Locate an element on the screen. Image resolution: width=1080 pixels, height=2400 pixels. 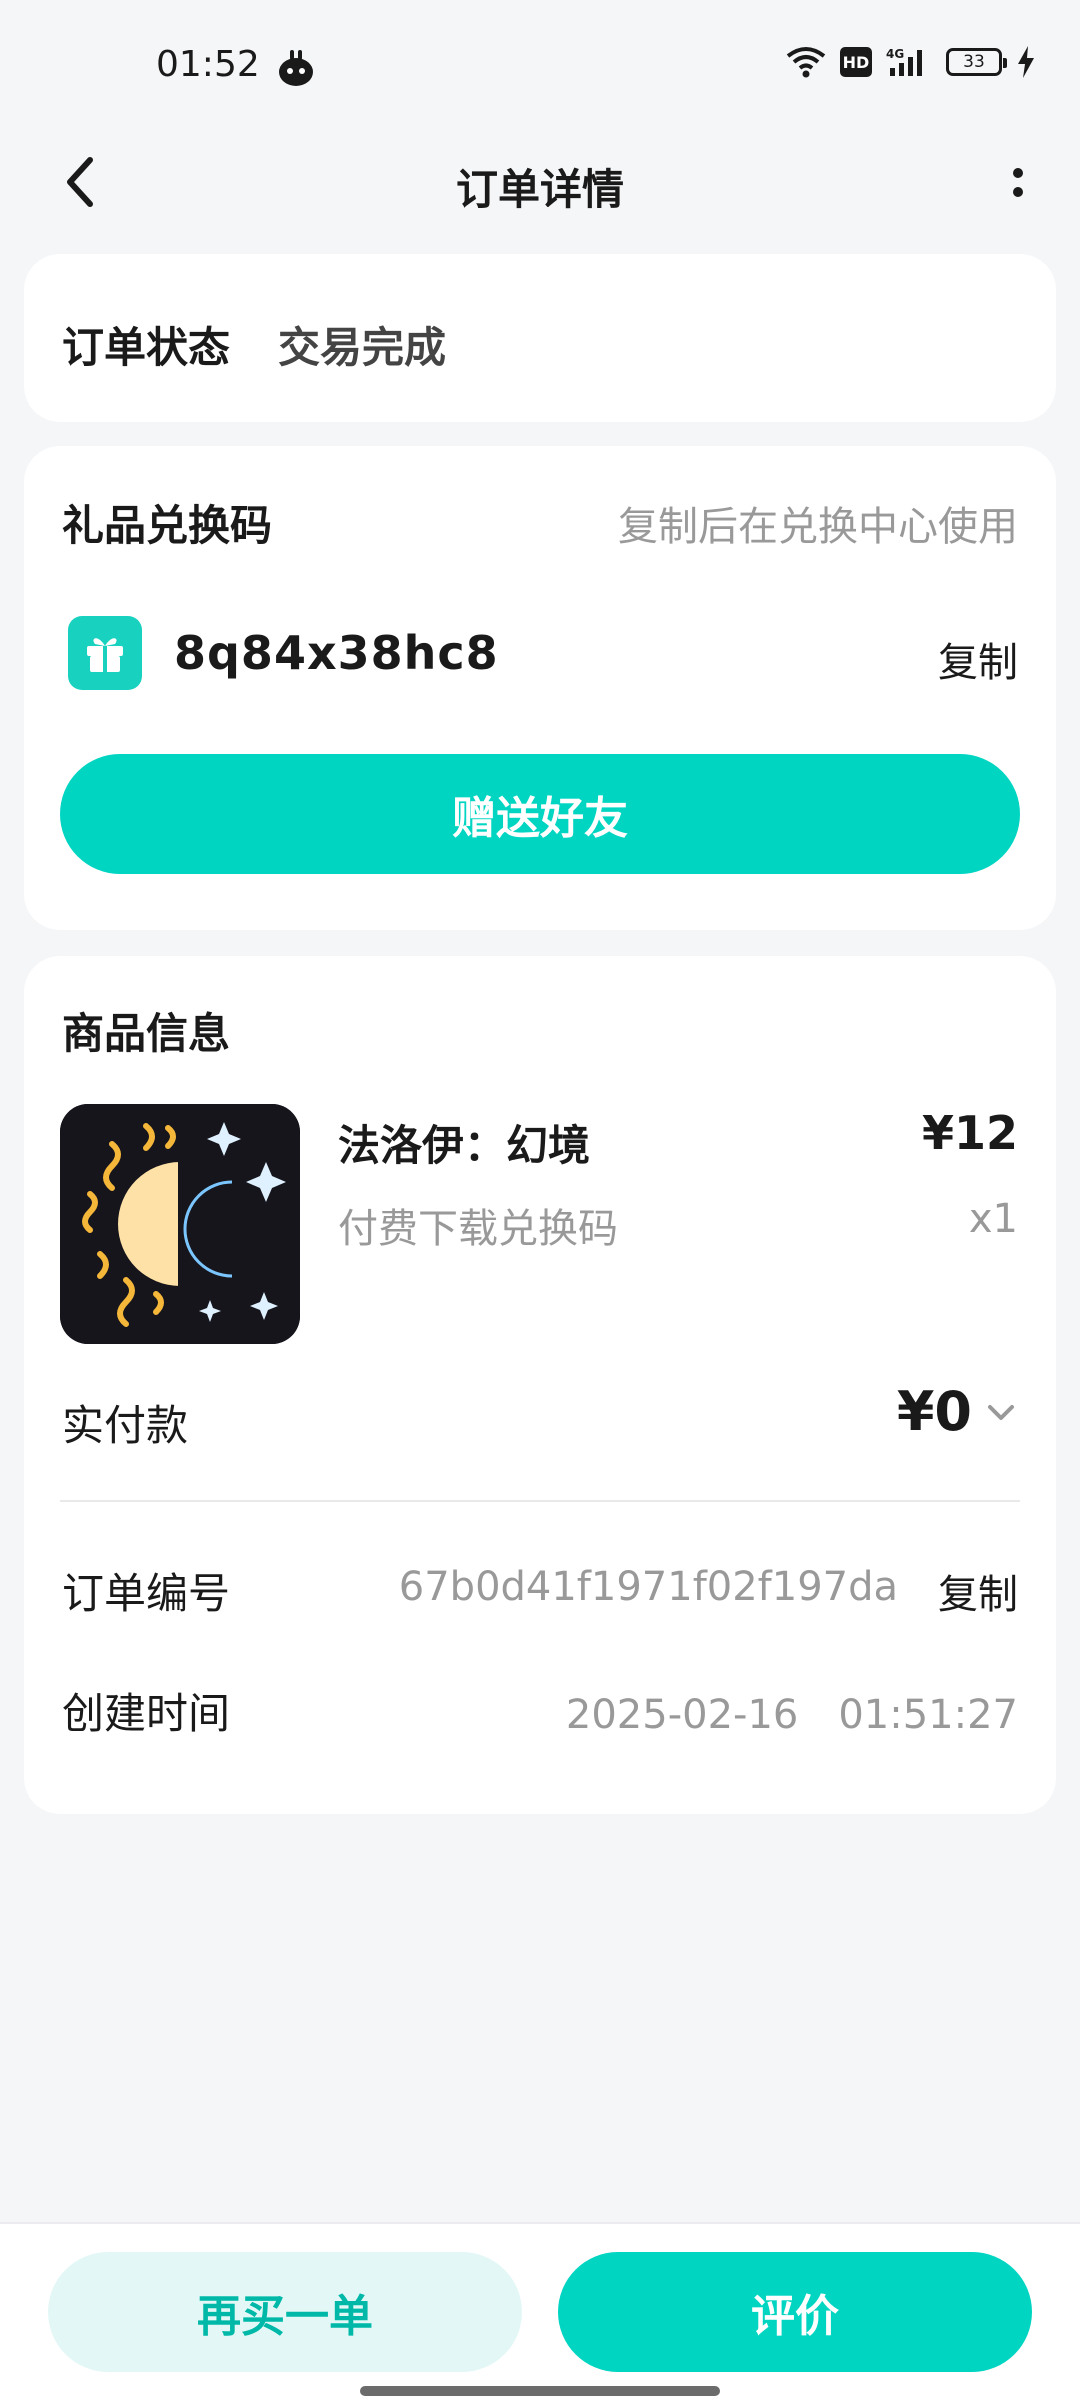
gift-code-value: 8q84x38hc8 is located at coordinates (336, 653).